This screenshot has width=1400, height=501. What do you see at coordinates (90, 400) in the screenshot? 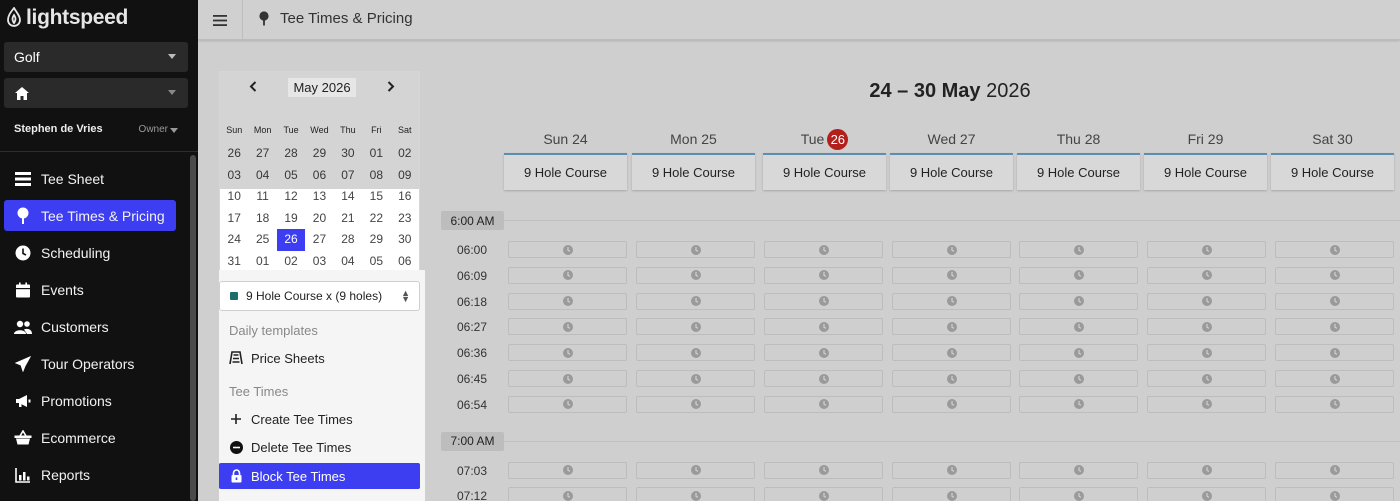
I see `sidebar-item-promotions: Promotions` at bounding box center [90, 400].